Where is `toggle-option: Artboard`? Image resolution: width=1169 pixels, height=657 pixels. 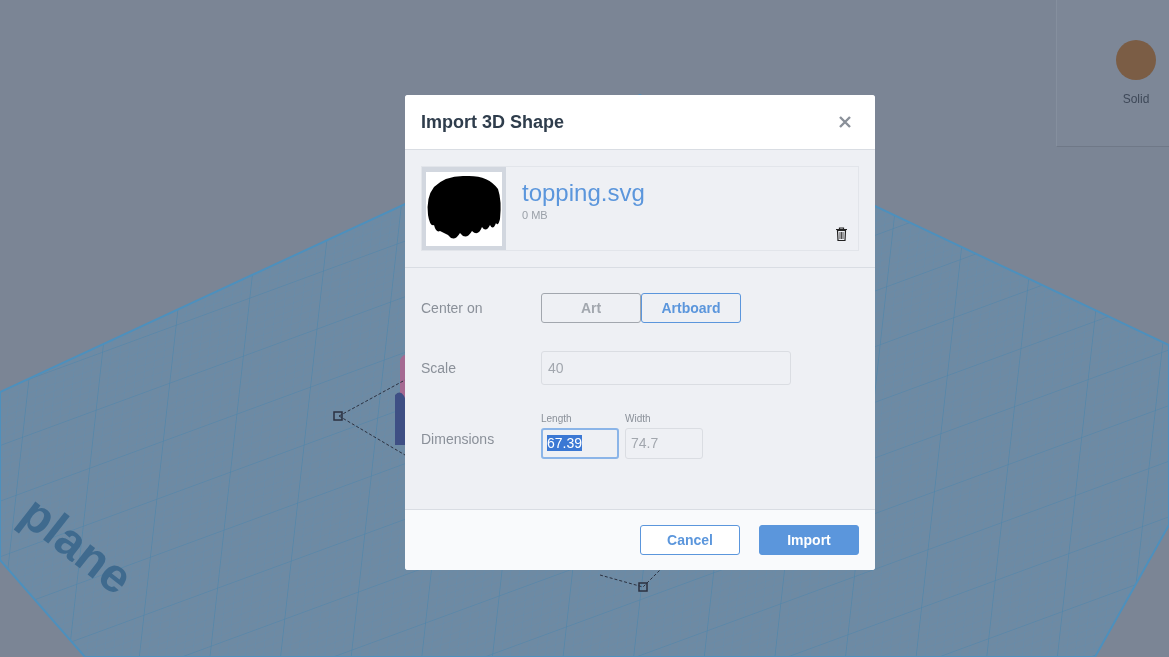
toggle-option: Artboard is located at coordinates (691, 308).